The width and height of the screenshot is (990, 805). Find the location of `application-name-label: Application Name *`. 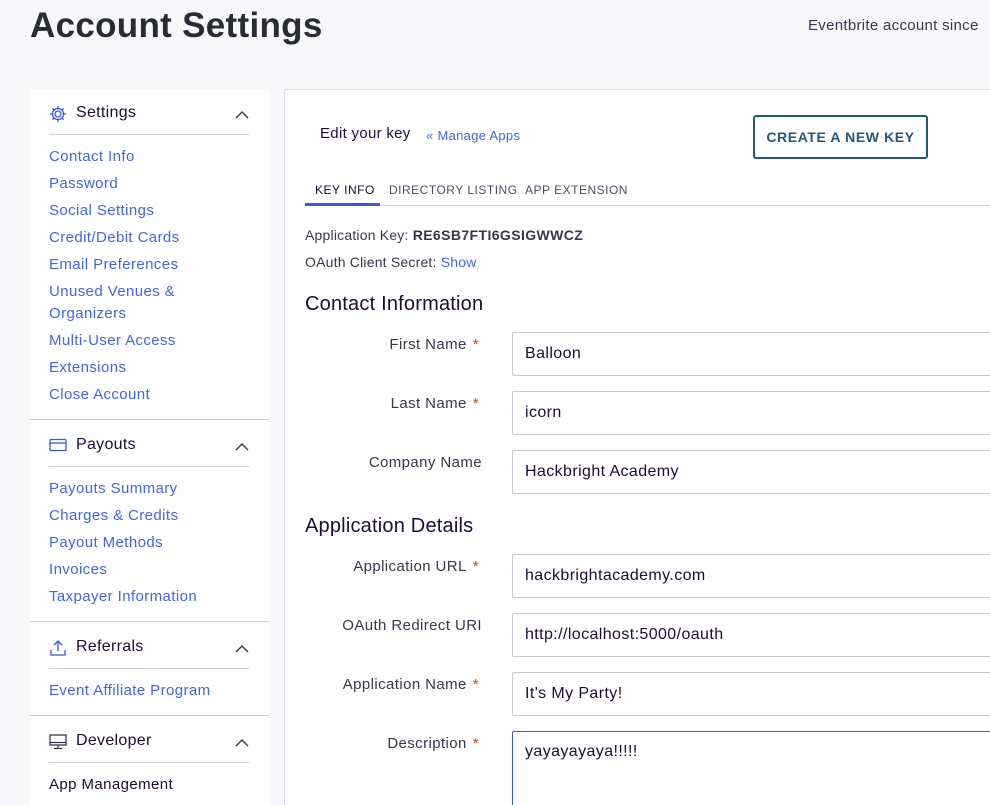

application-name-label: Application Name * is located at coordinates (389, 684).